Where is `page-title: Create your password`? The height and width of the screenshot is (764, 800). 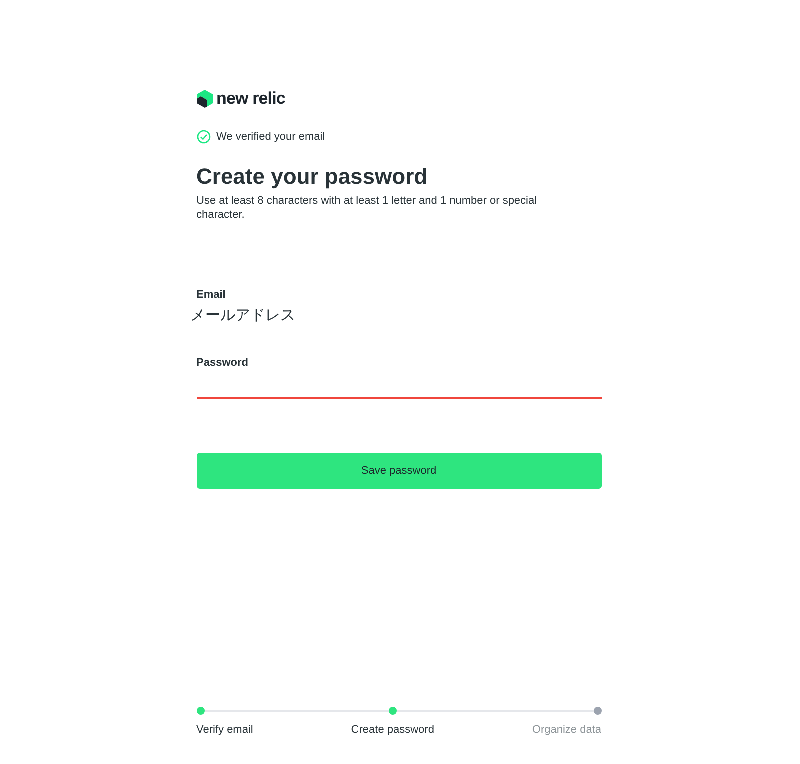 page-title: Create your password is located at coordinates (312, 176).